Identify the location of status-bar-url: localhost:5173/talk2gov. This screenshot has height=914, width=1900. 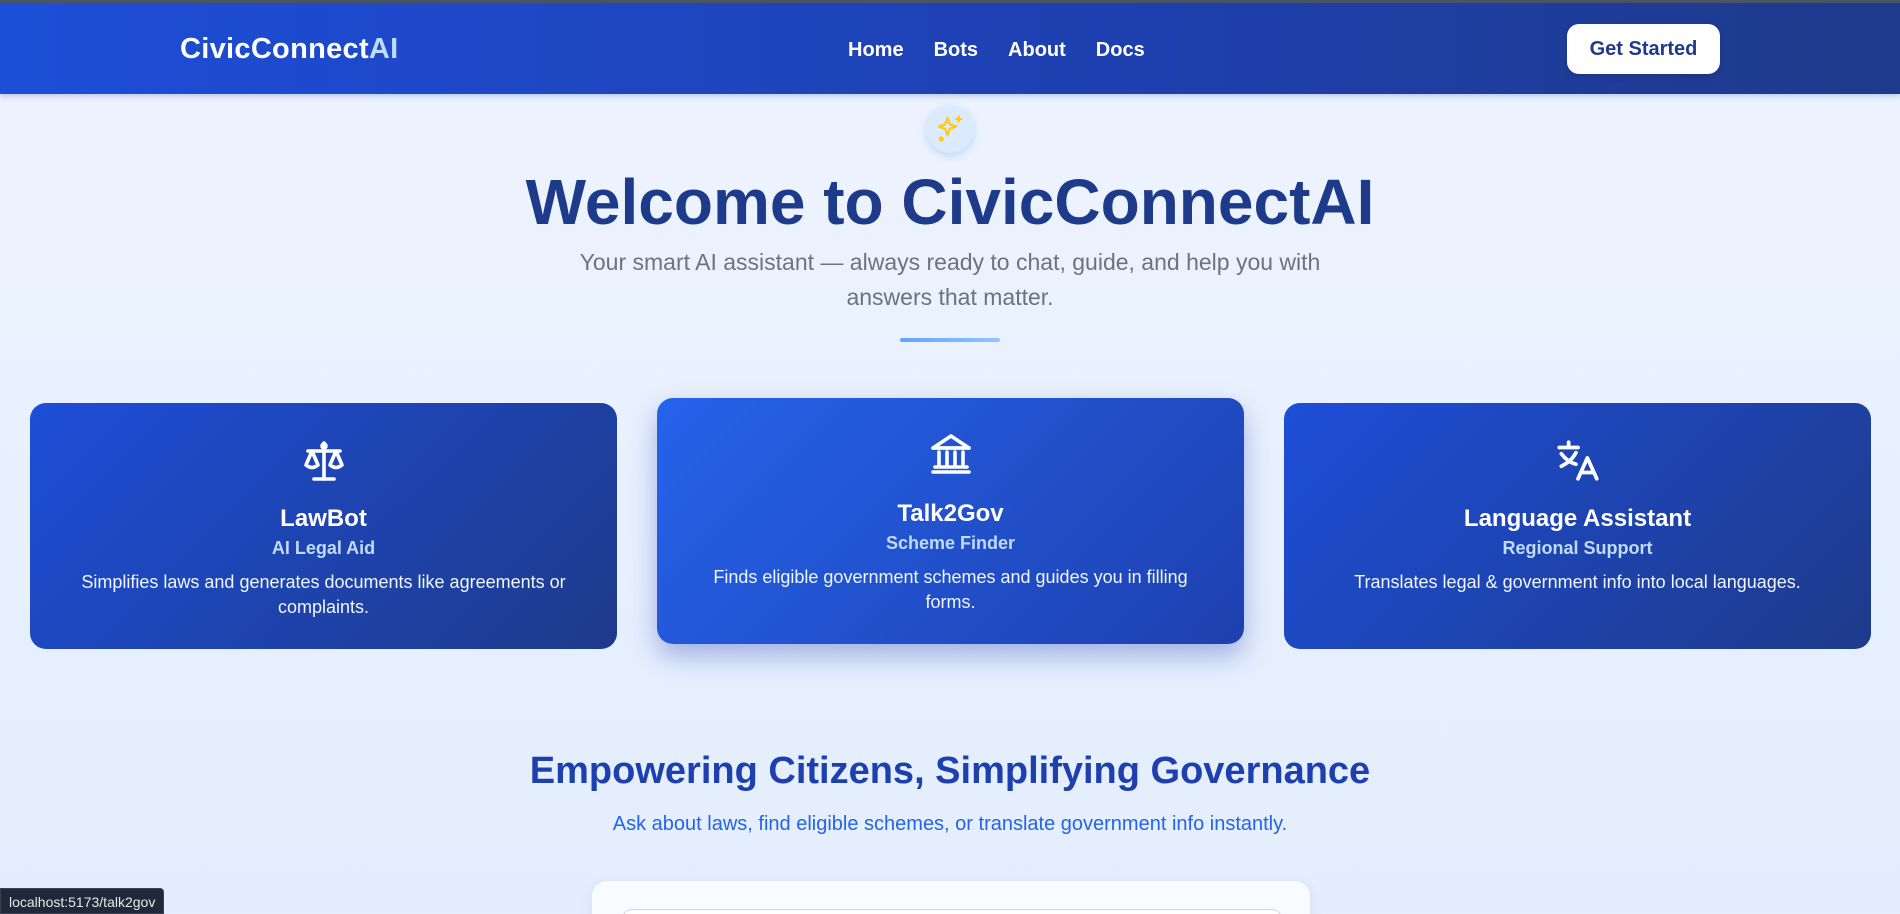
(82, 901).